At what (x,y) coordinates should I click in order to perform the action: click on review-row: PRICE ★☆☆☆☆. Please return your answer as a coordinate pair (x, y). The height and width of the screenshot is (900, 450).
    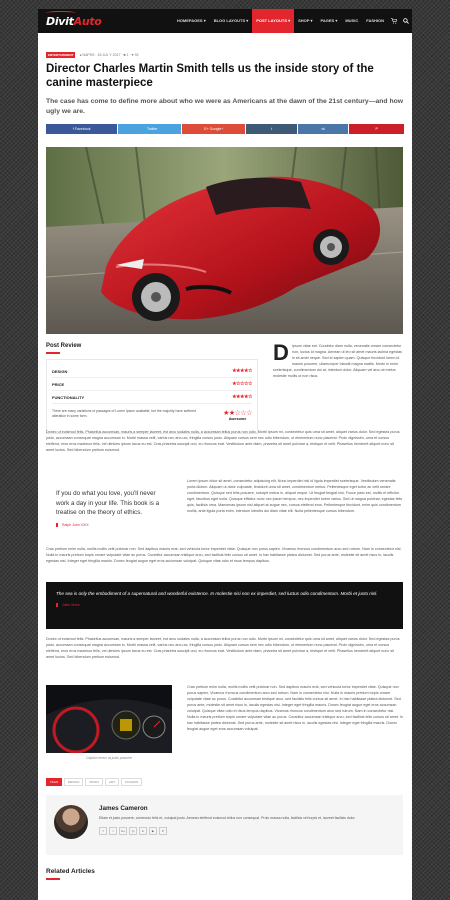
    Looking at the image, I should click on (152, 384).